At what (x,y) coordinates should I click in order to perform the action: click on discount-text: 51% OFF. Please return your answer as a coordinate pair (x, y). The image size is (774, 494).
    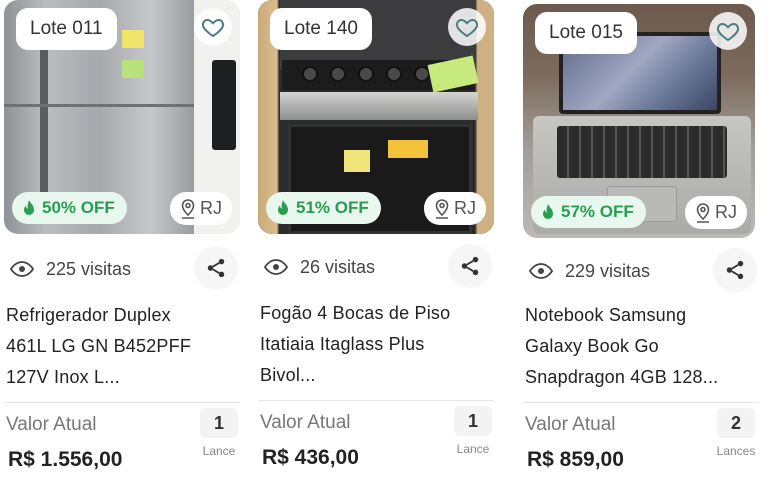
    Looking at the image, I should click on (332, 207).